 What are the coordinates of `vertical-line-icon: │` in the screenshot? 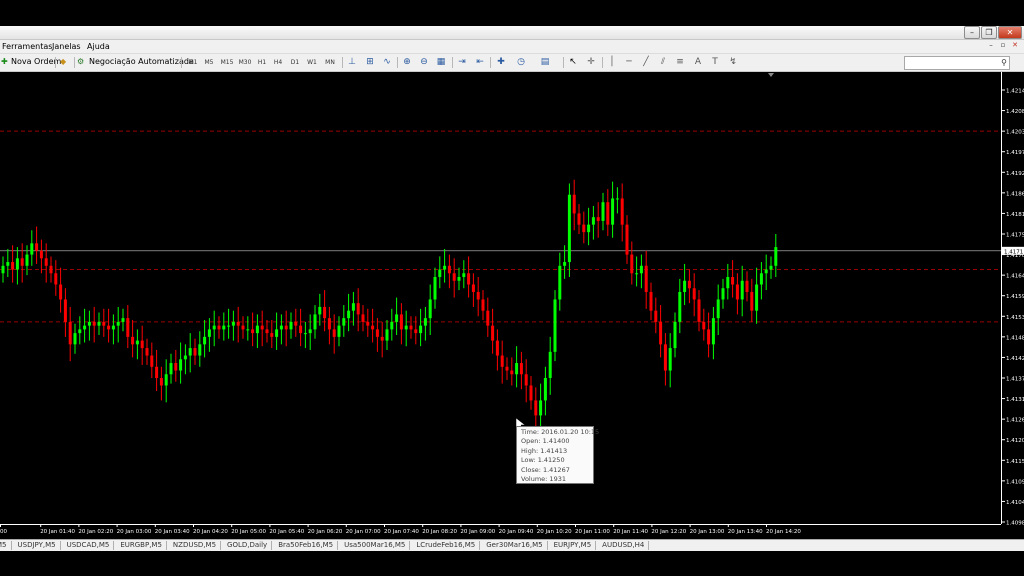 It's located at (612, 62).